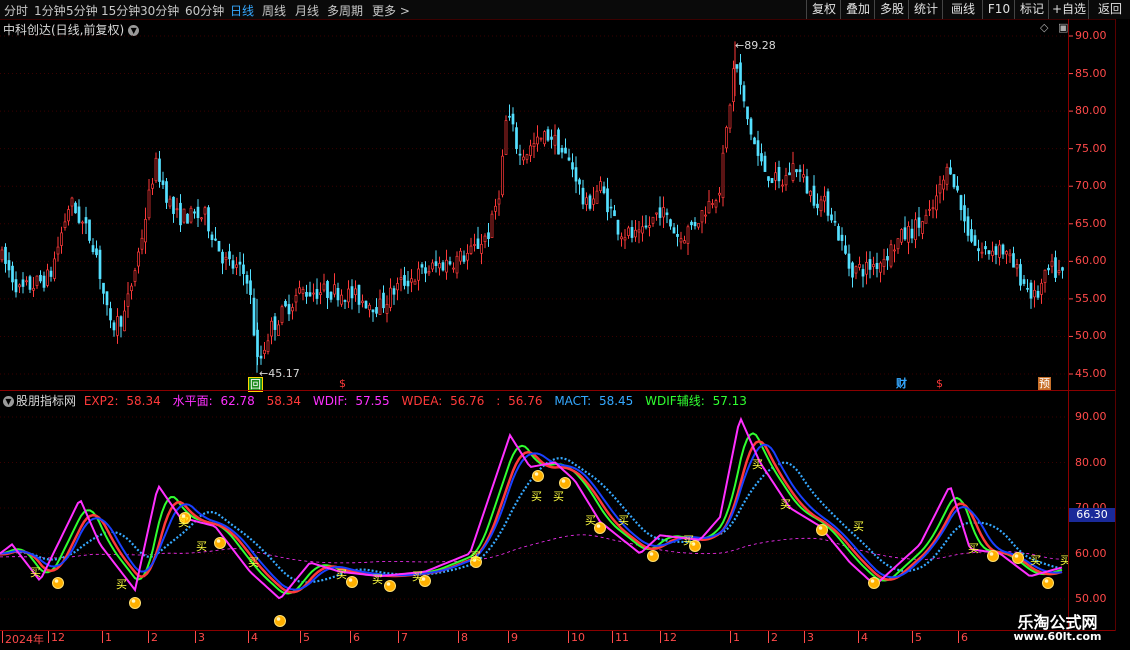  What do you see at coordinates (857, 9) in the screenshot?
I see `overlay-button: 叠加` at bounding box center [857, 9].